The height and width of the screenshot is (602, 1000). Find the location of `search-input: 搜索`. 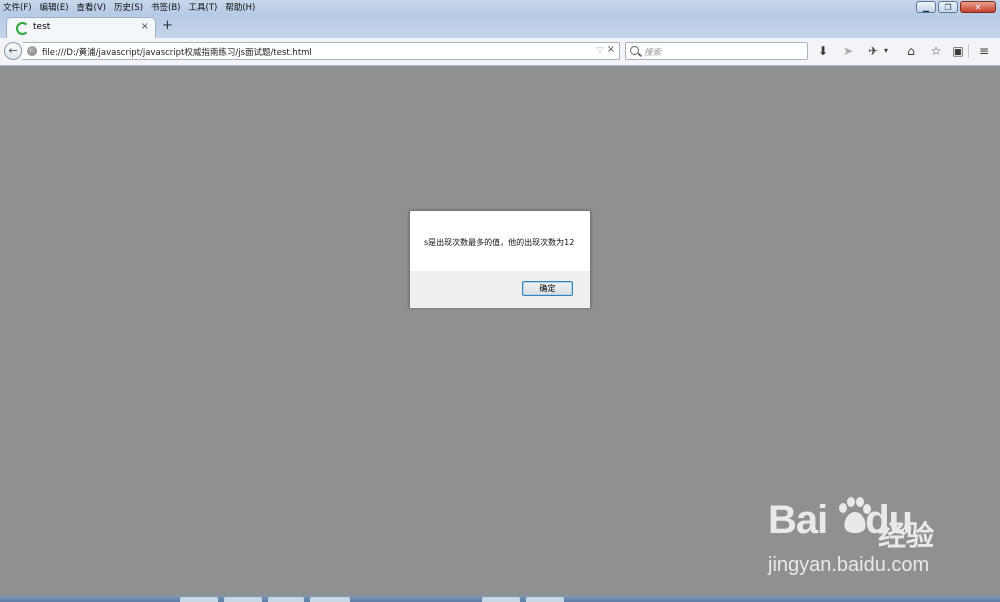

search-input: 搜索 is located at coordinates (716, 51).